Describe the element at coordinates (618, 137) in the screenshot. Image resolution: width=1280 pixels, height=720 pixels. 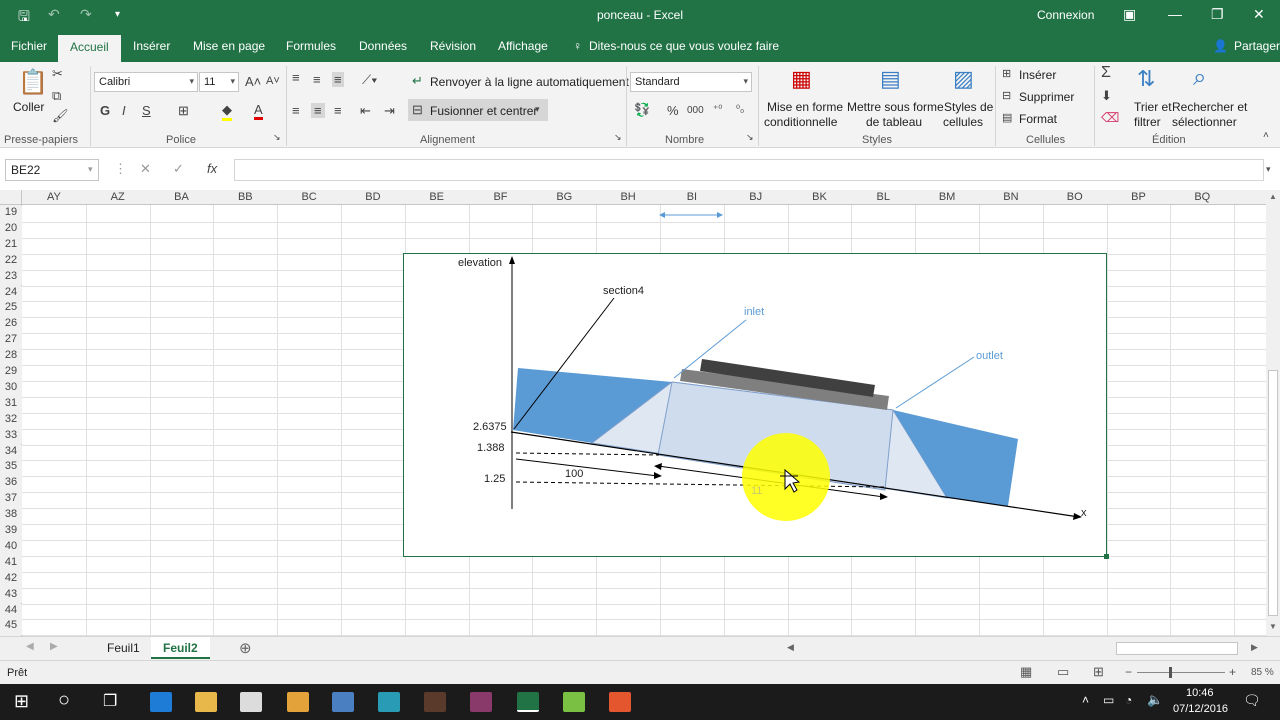
I see `dialog-launcher-icon: ↘` at that location.